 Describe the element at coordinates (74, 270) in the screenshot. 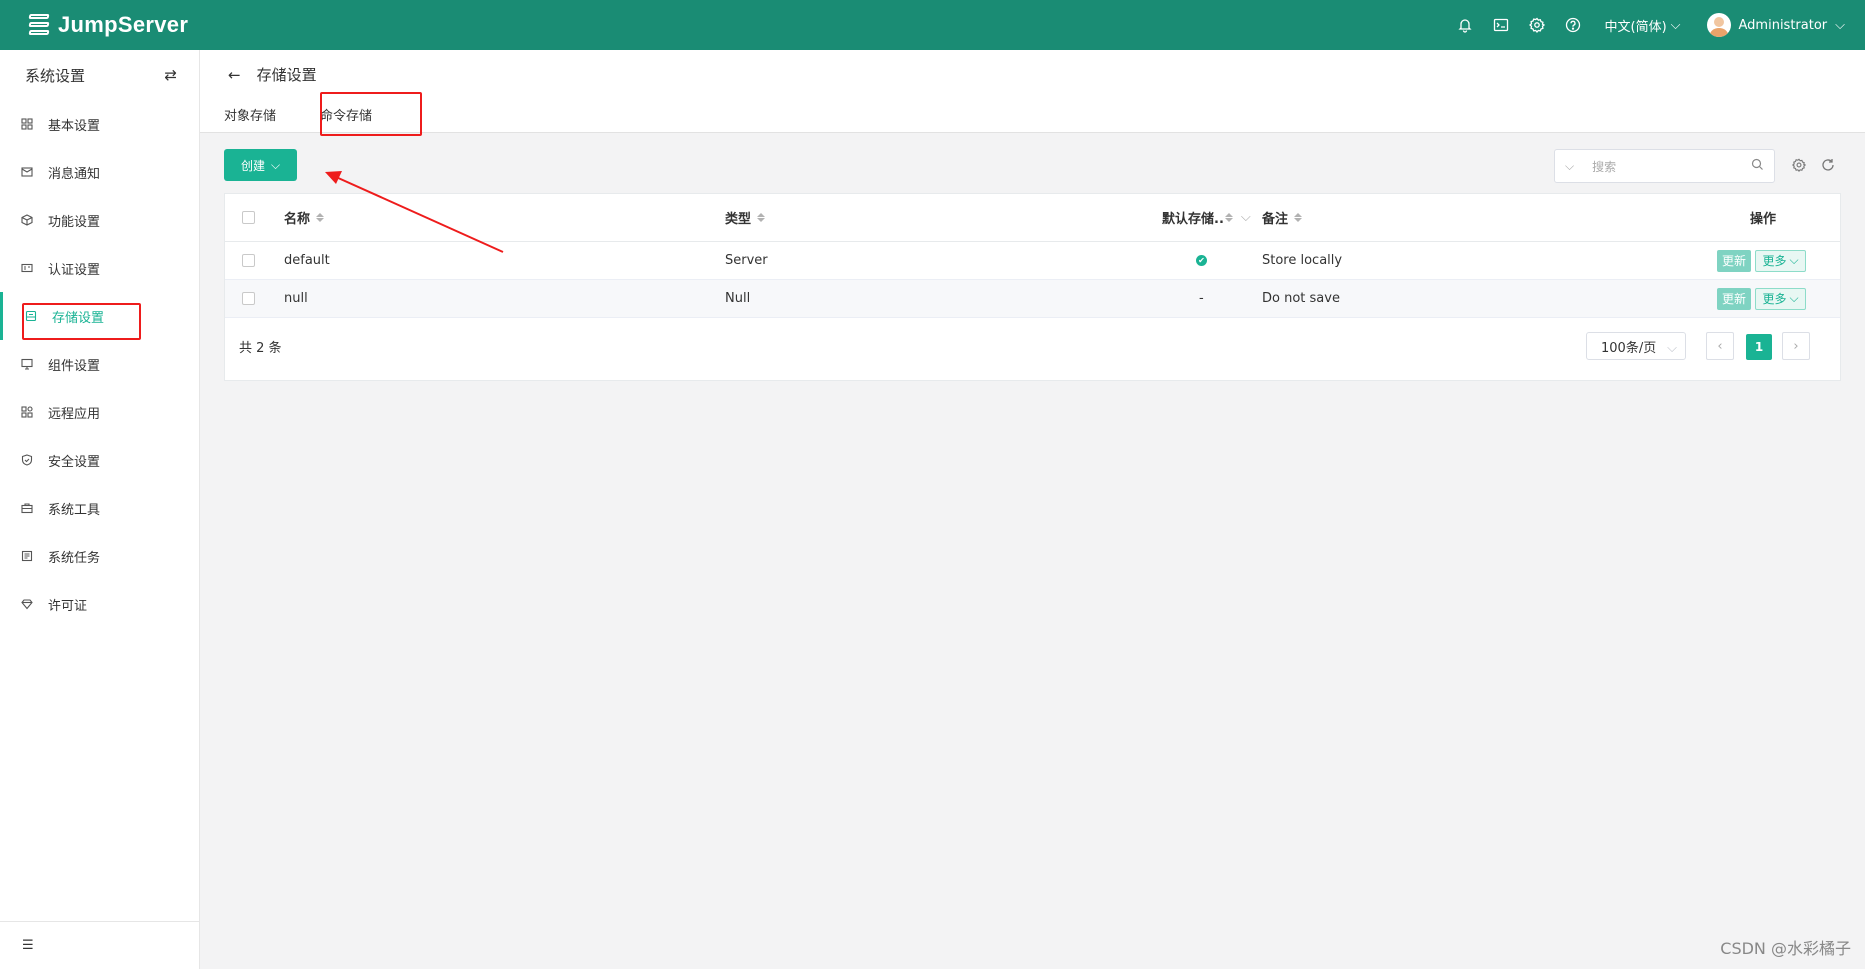

I see `sidebar-item-label: 认证设置` at that location.